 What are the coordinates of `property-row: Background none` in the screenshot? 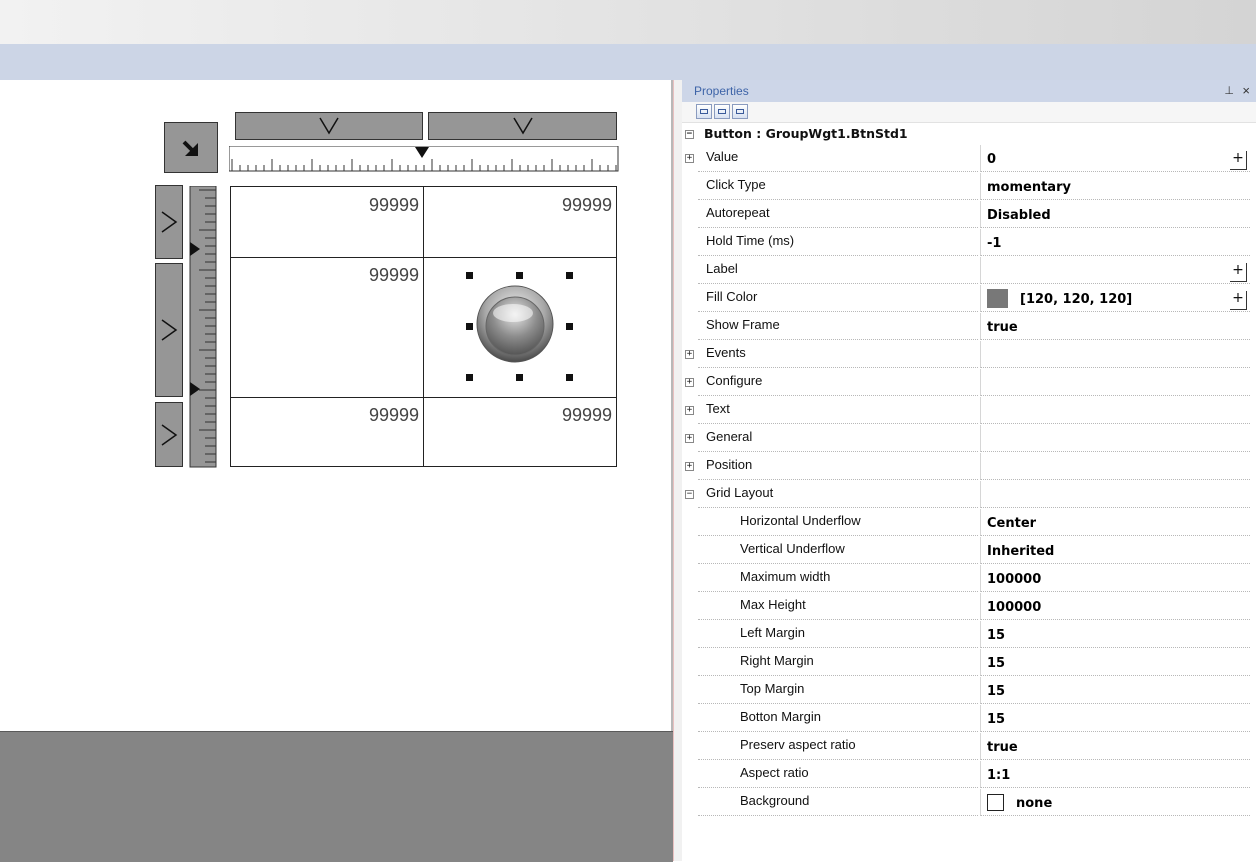 It's located at (969, 803).